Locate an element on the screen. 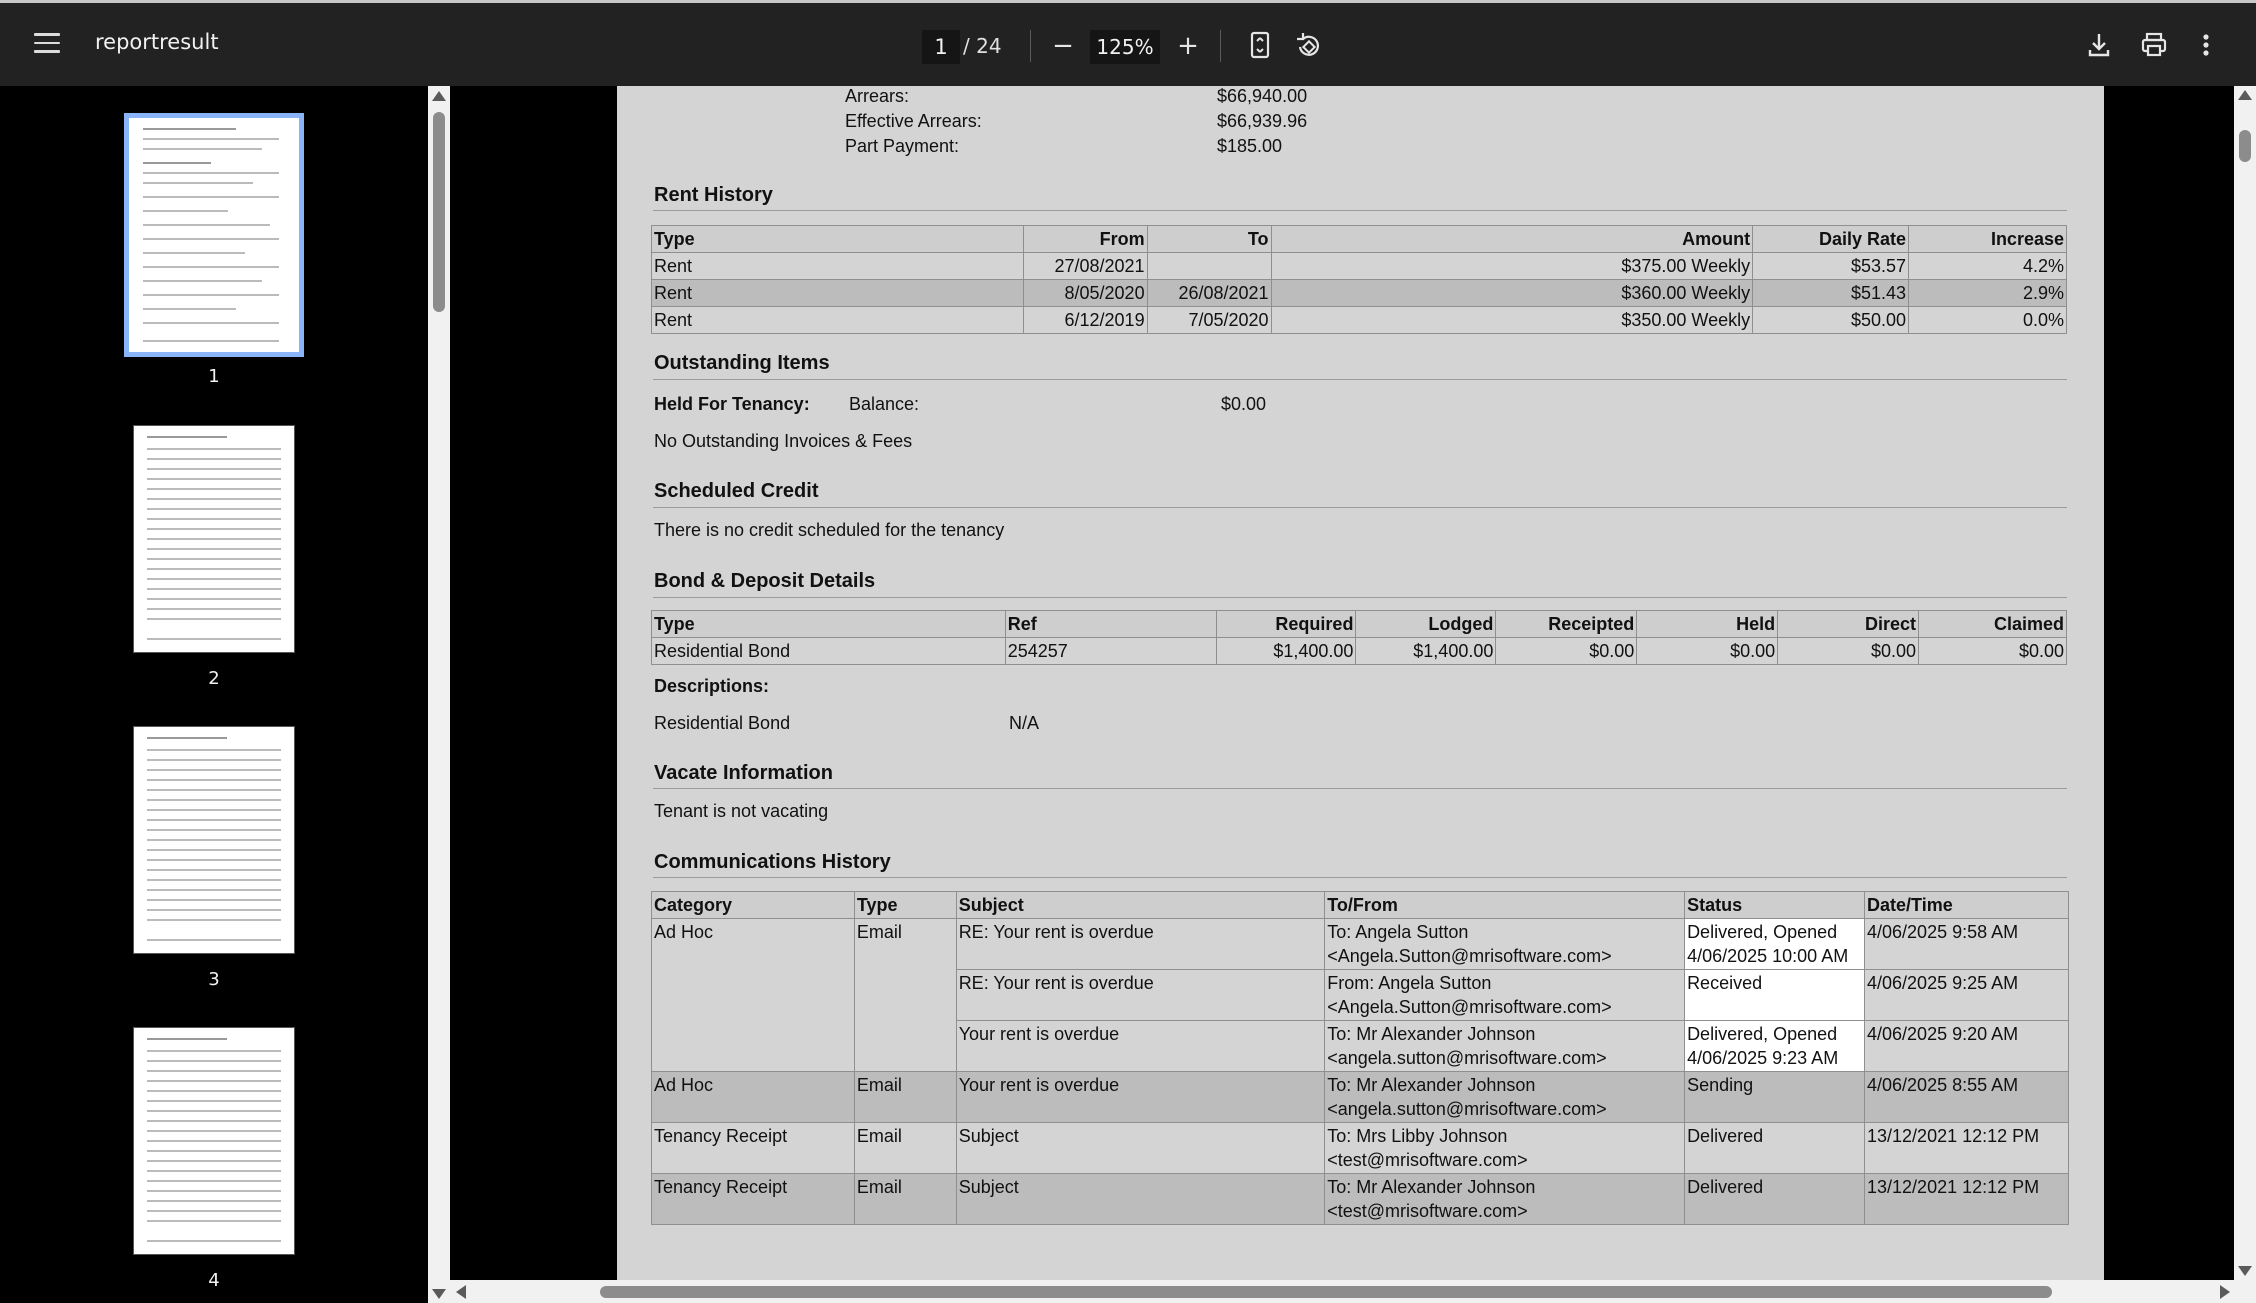  vertical-scroll-thumb is located at coordinates (2245, 146).